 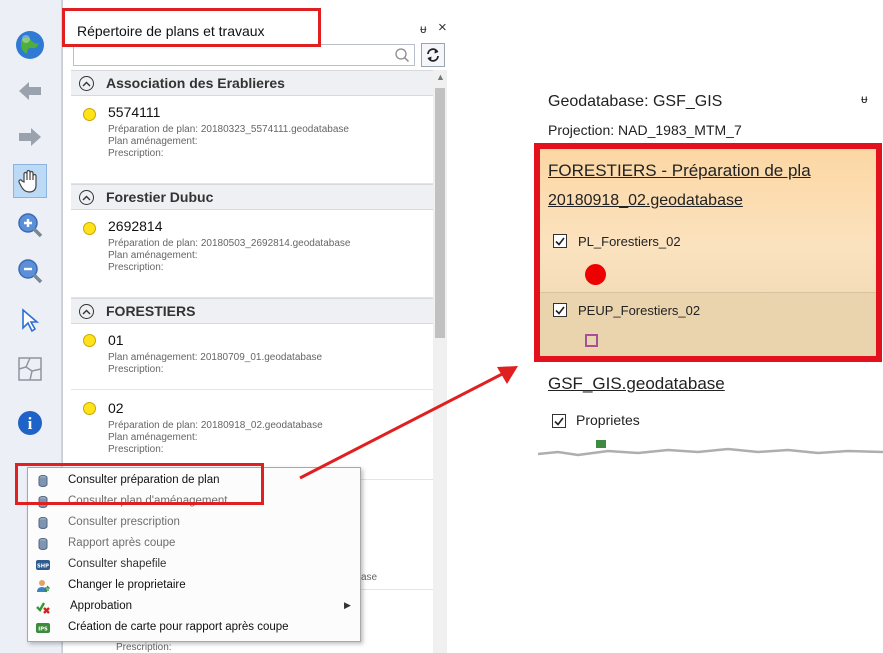 I want to click on menu-item-label: Consulter prescription, so click(x=124, y=522).